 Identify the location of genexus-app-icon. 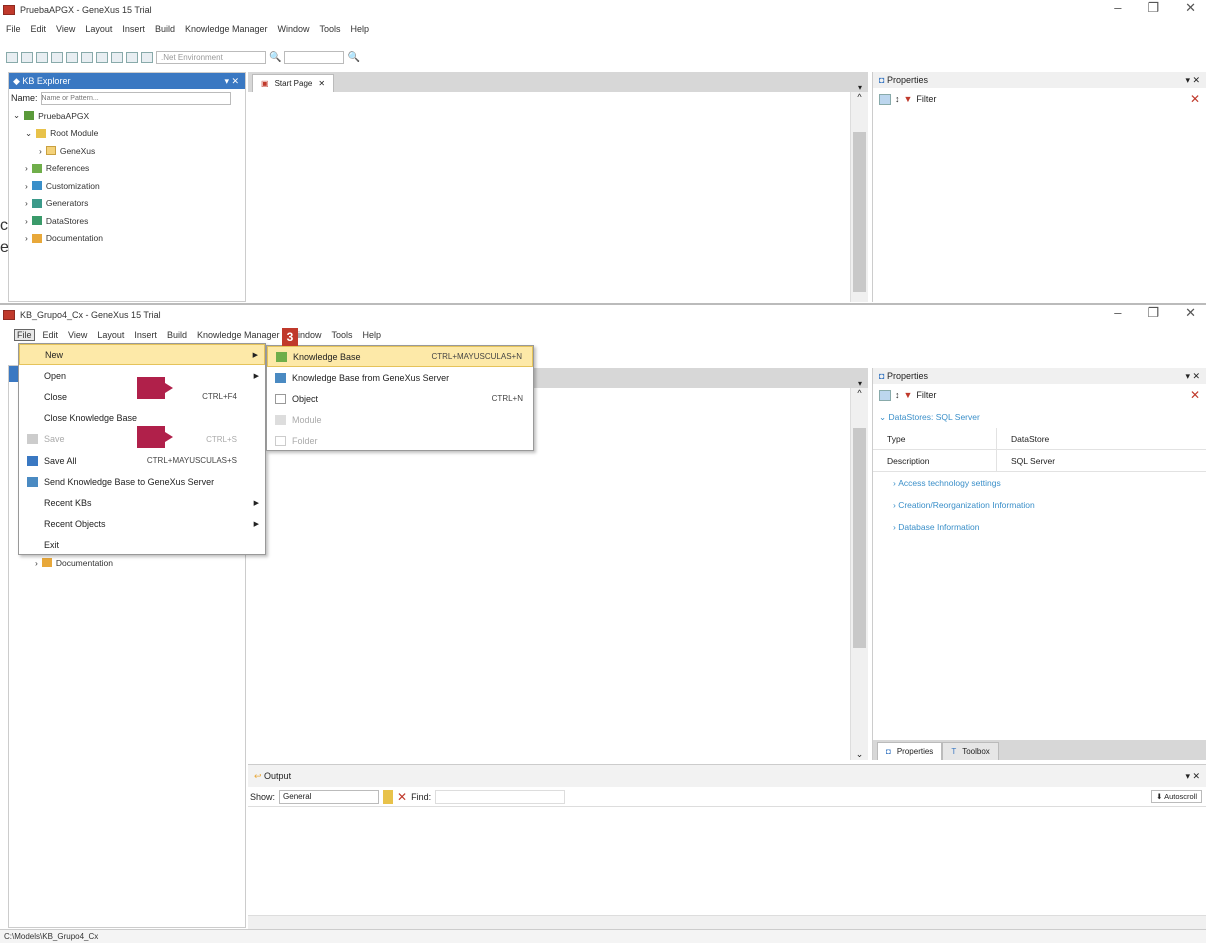
(9, 315).